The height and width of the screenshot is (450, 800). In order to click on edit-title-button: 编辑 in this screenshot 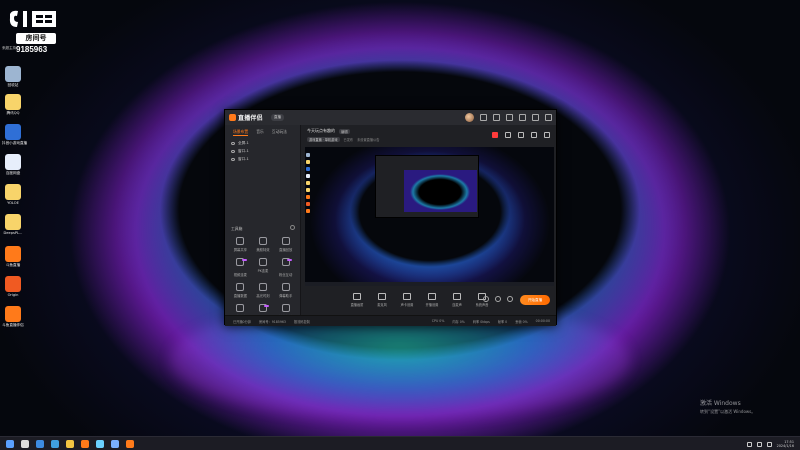, I will do `click(344, 131)`.